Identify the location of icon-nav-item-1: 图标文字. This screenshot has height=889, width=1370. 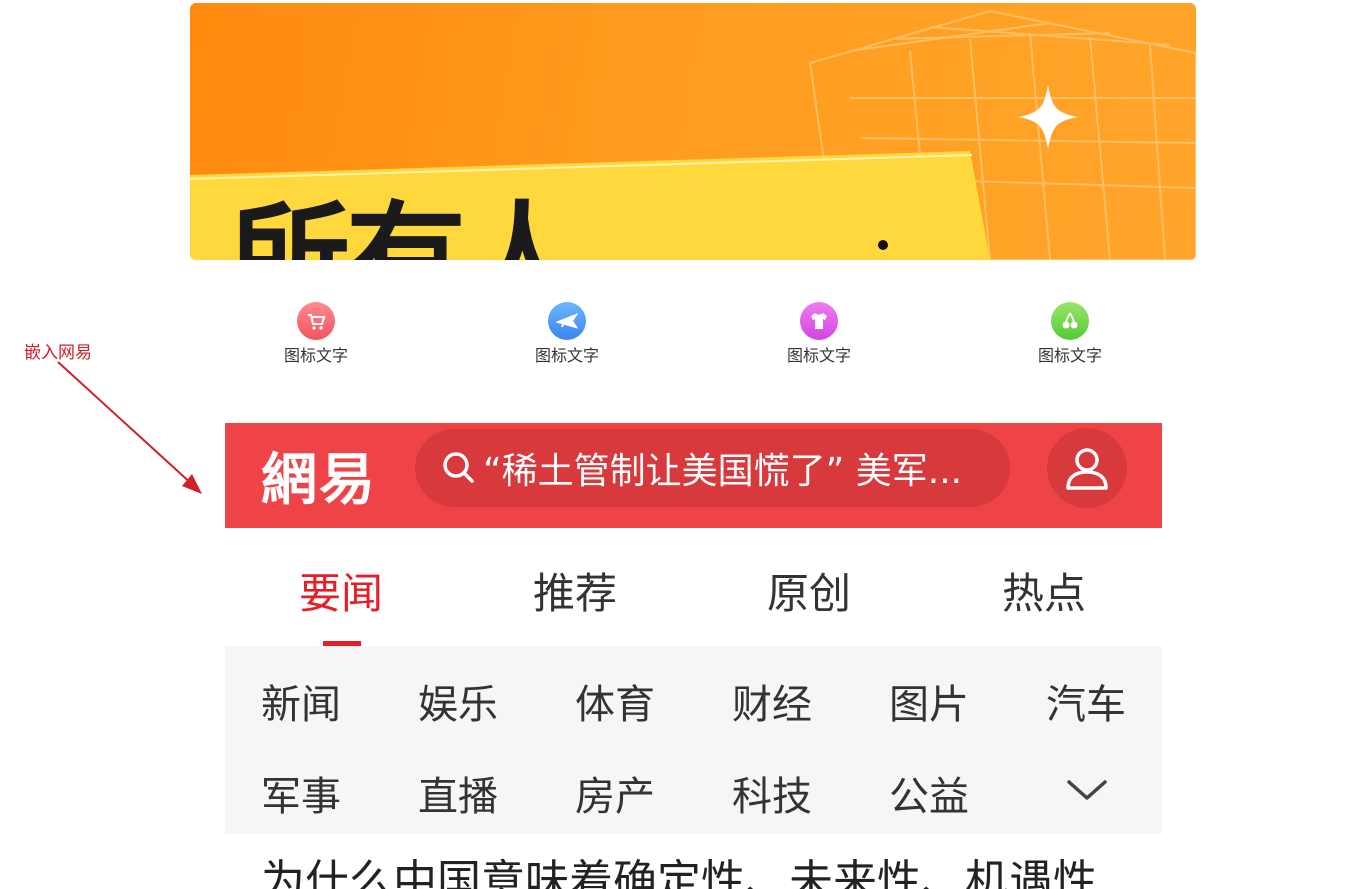
(316, 333).